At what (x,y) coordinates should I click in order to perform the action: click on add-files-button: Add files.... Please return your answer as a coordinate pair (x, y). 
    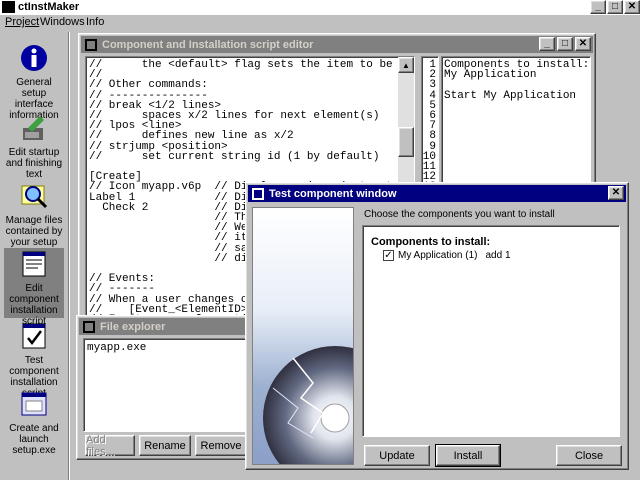
    Looking at the image, I should click on (110, 446).